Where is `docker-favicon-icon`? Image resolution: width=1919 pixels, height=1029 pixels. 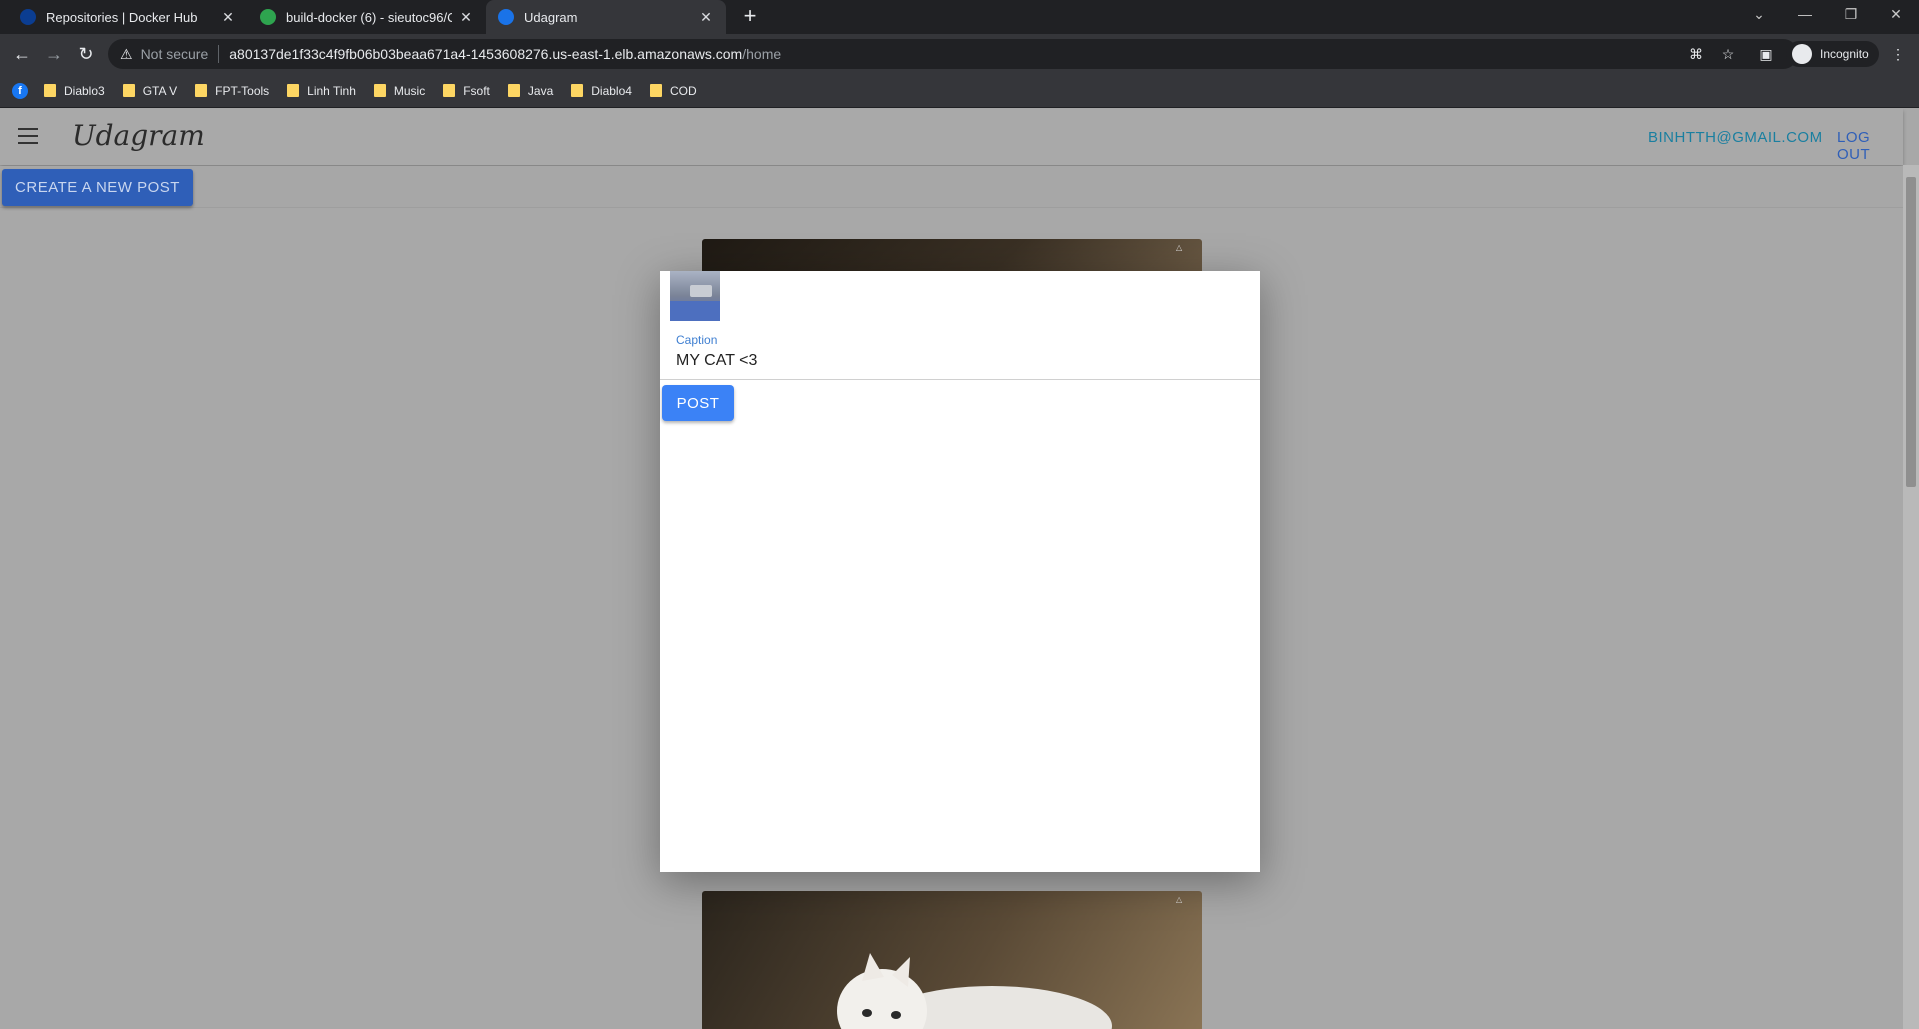
docker-favicon-icon is located at coordinates (28, 17).